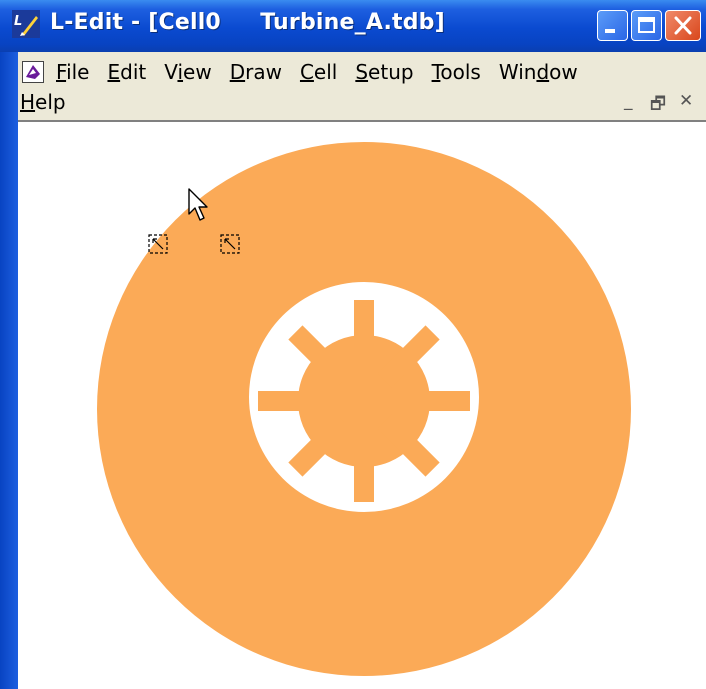 Image resolution: width=706 pixels, height=689 pixels. I want to click on close-button, so click(683, 25).